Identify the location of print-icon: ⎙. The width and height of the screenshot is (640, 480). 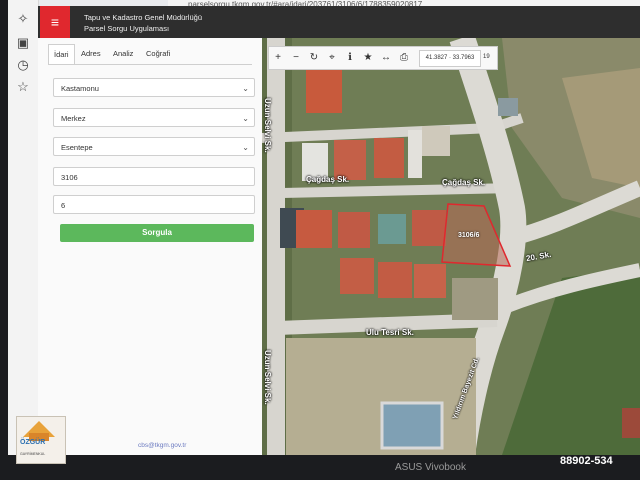
(404, 58).